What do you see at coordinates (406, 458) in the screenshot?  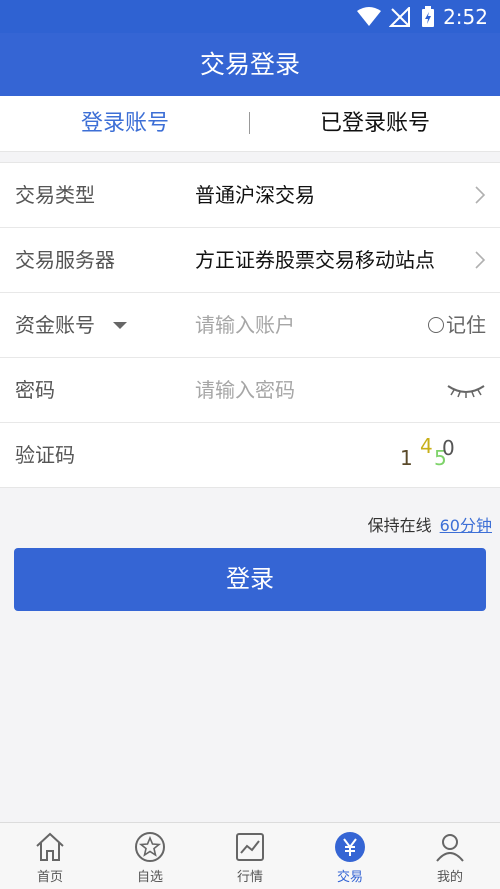 I see `captcha-digit: 1` at bounding box center [406, 458].